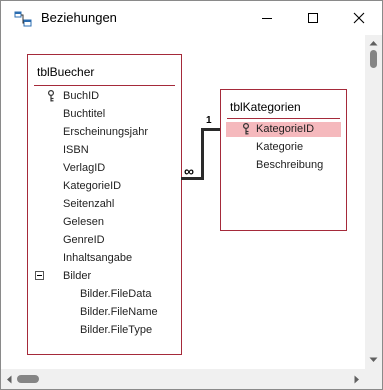 The image size is (383, 390). I want to click on field-bilder-filename: Bilder.FileName, so click(119, 312).